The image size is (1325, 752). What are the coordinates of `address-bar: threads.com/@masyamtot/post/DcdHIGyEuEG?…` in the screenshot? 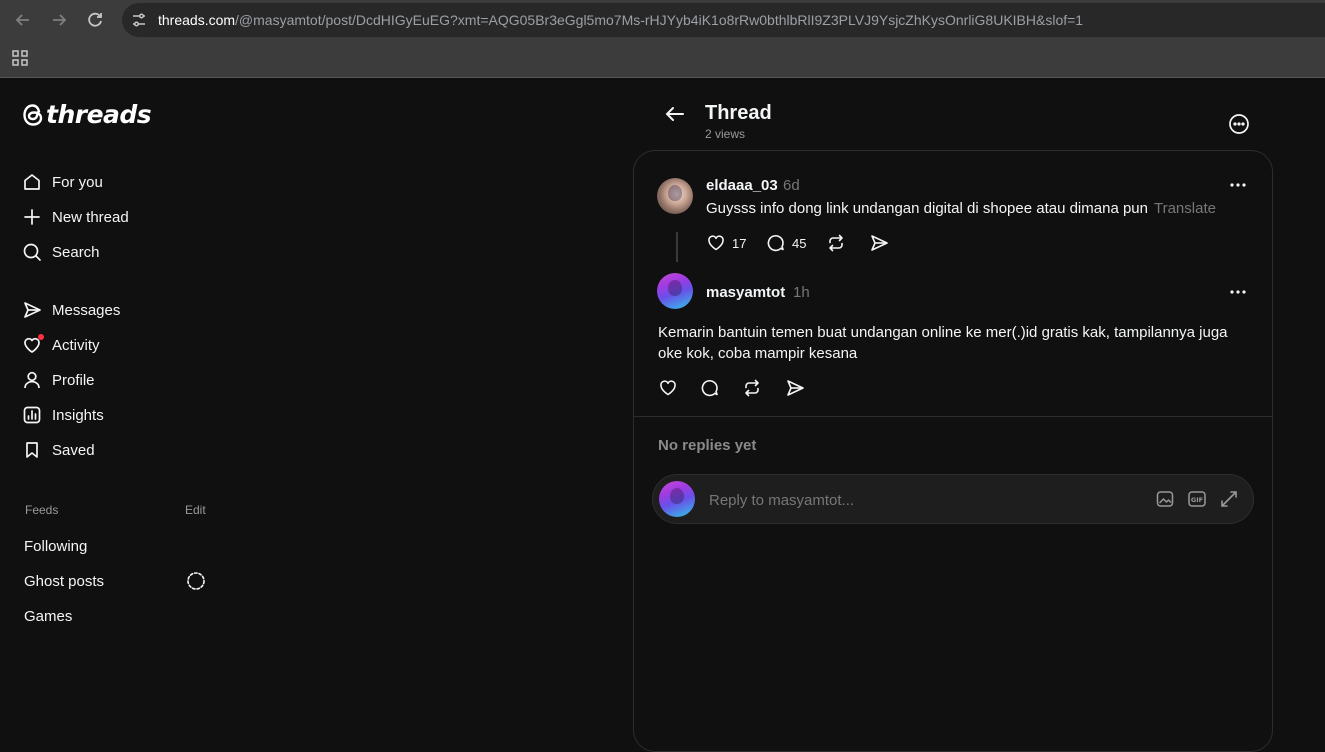 It's located at (723, 20).